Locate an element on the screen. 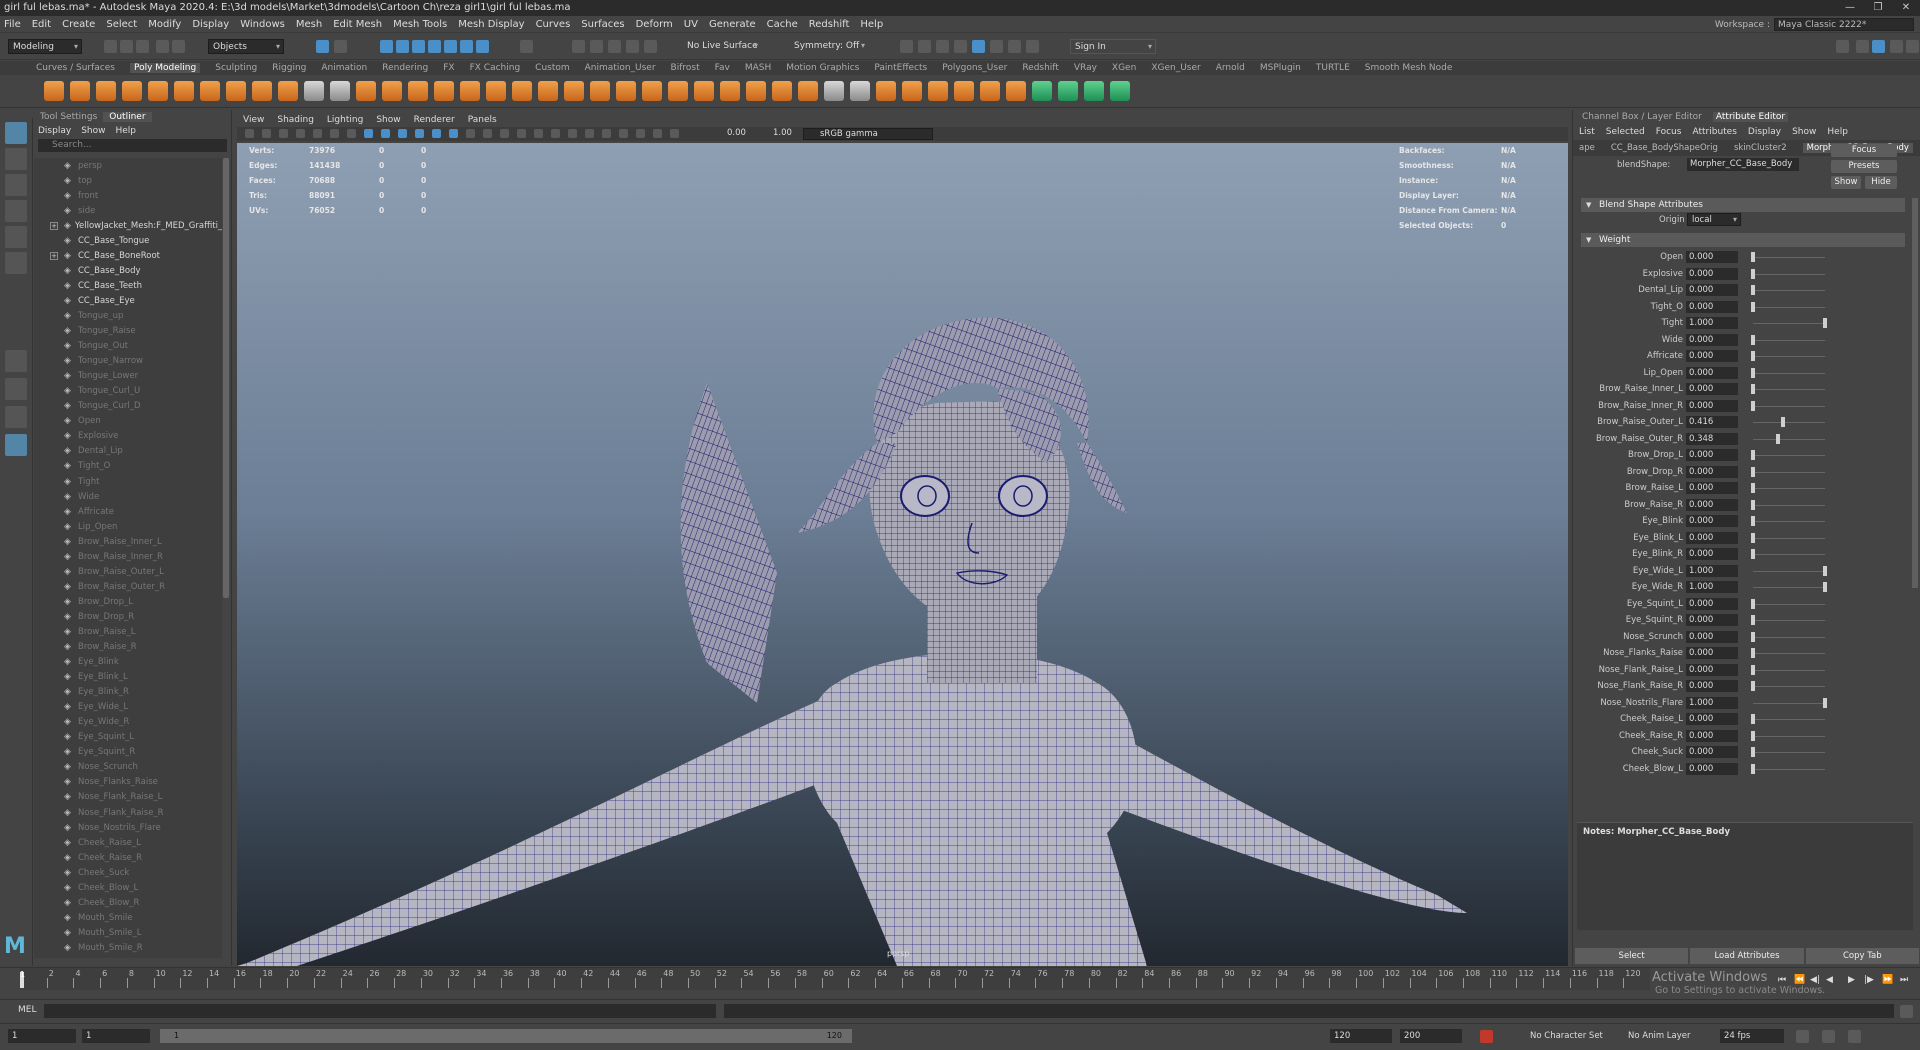  weight-value-field: 1.000 is located at coordinates (1712, 587).